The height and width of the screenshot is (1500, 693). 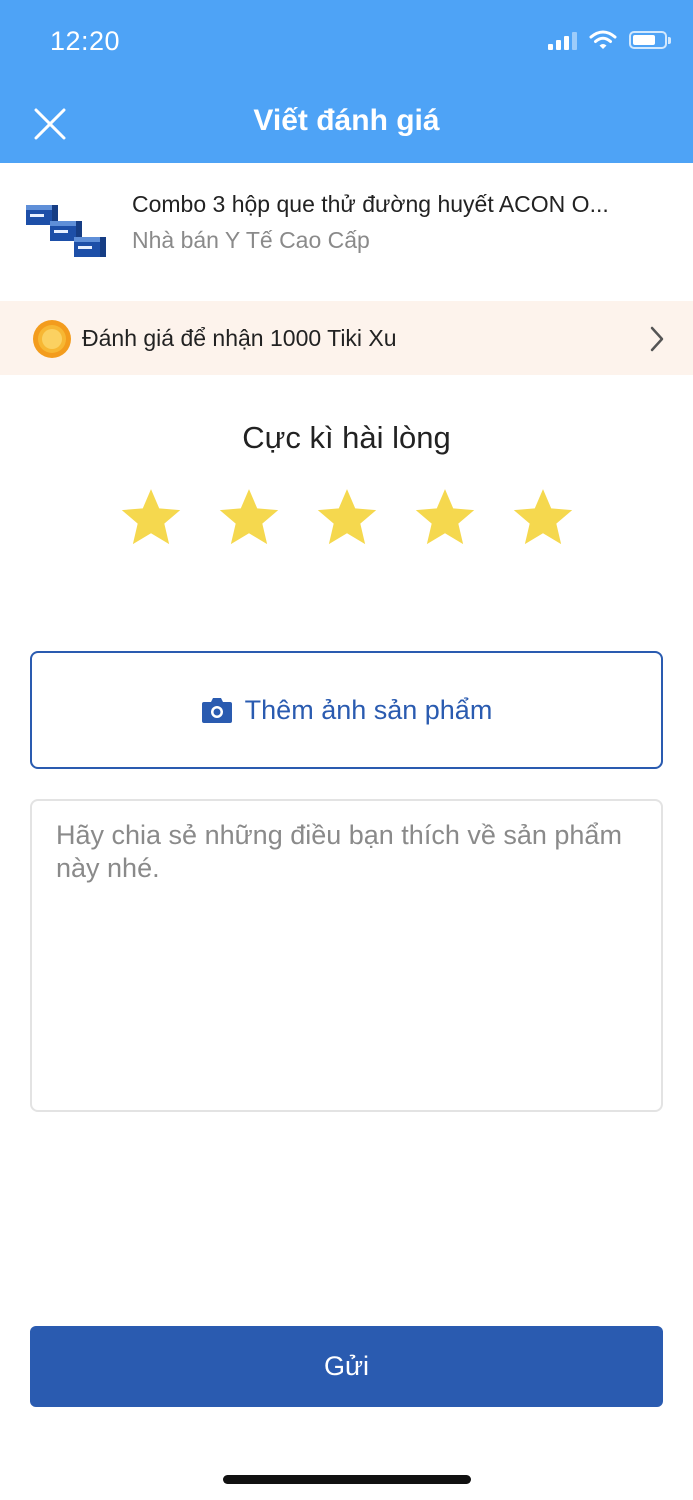 I want to click on add-photo-button: Thêm ảnh sản phẩm, so click(x=346, y=710).